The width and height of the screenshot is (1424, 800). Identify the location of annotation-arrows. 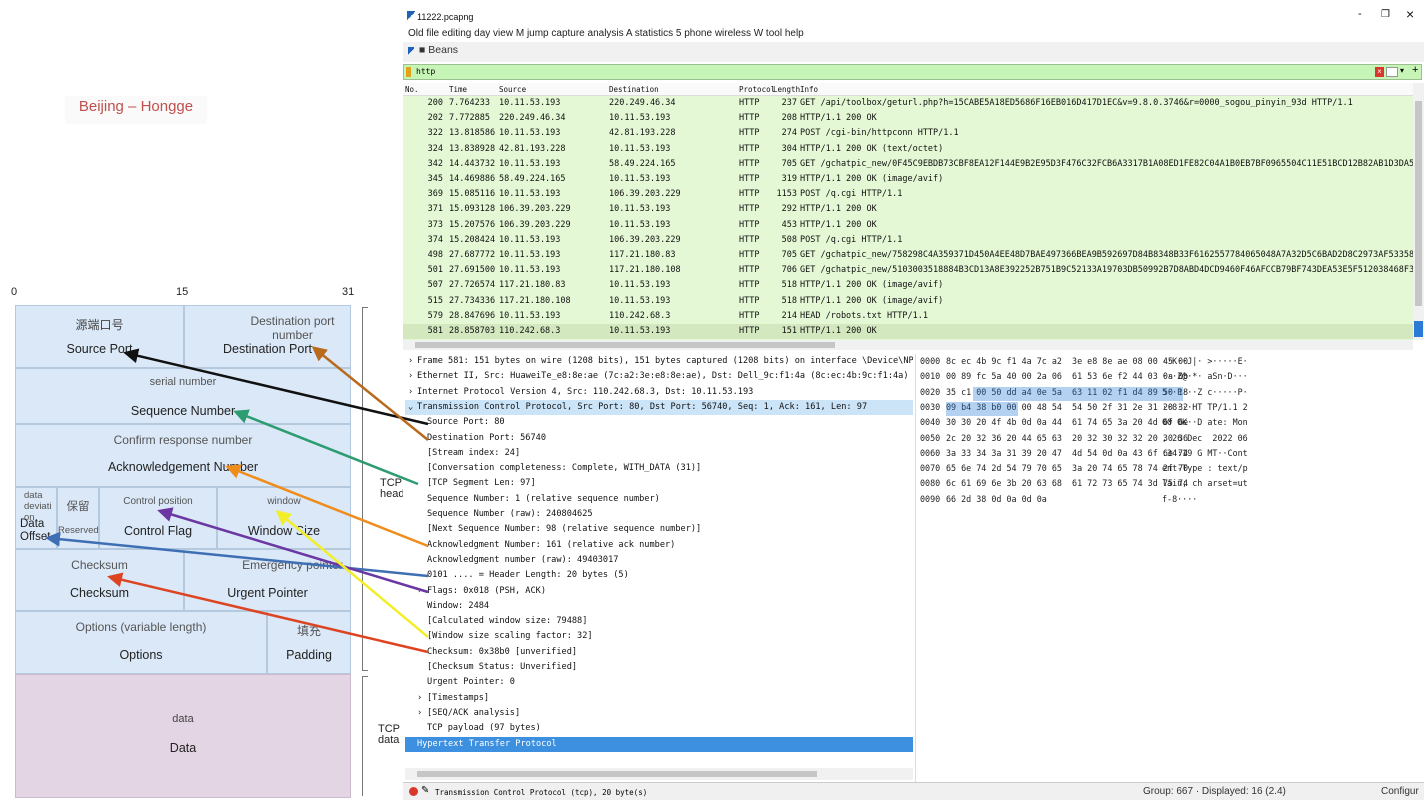
(237, 500).